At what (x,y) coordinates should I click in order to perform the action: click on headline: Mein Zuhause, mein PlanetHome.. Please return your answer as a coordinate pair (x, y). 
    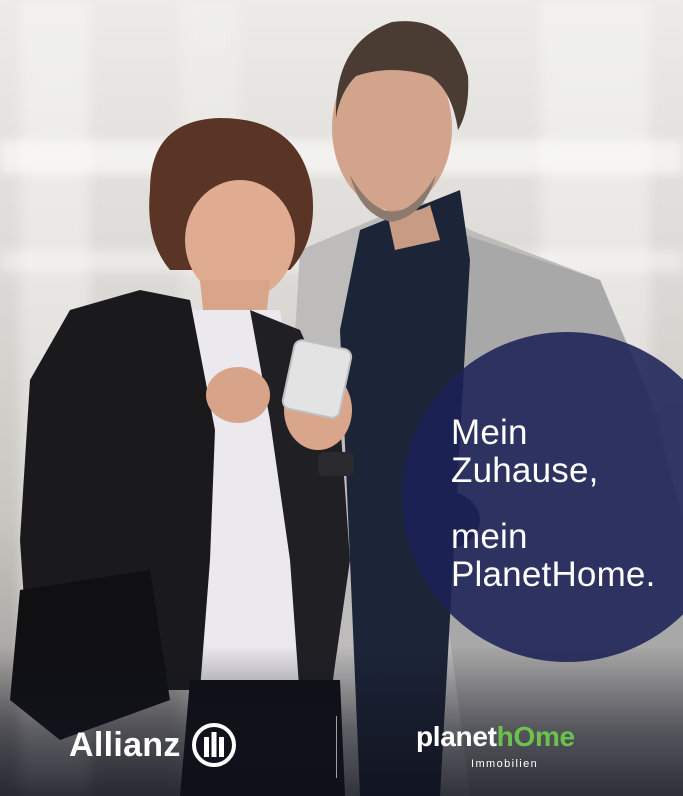
    Looking at the image, I should click on (553, 504).